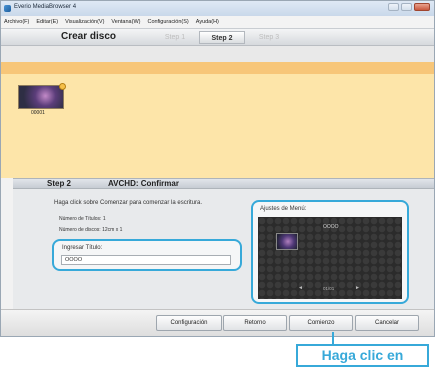 The height and width of the screenshot is (367, 435). I want to click on menu-editar: Editar(E), so click(47, 22).